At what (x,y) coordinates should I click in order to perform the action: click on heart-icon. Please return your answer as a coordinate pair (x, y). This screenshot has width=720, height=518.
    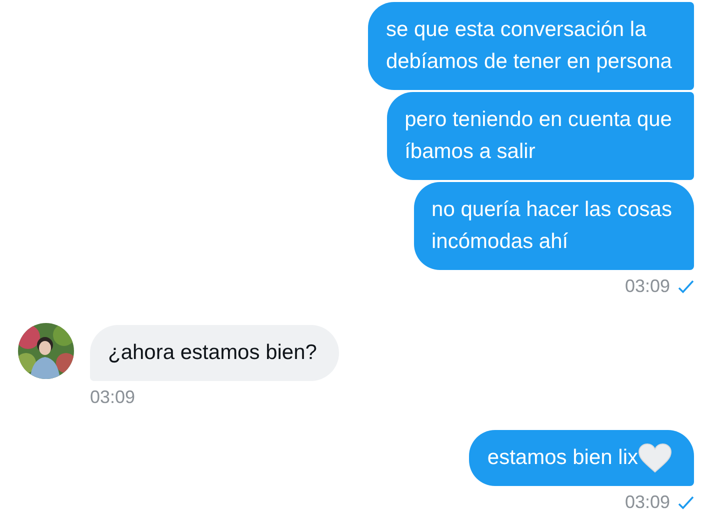
    Looking at the image, I should click on (655, 458).